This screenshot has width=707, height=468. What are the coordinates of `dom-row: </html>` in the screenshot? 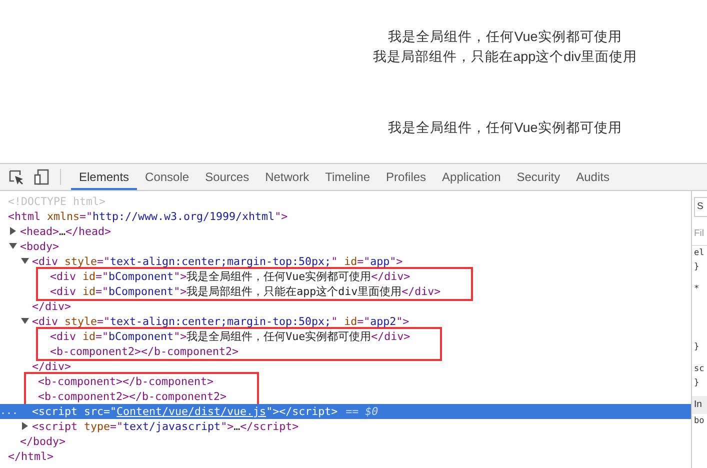 It's located at (345, 456).